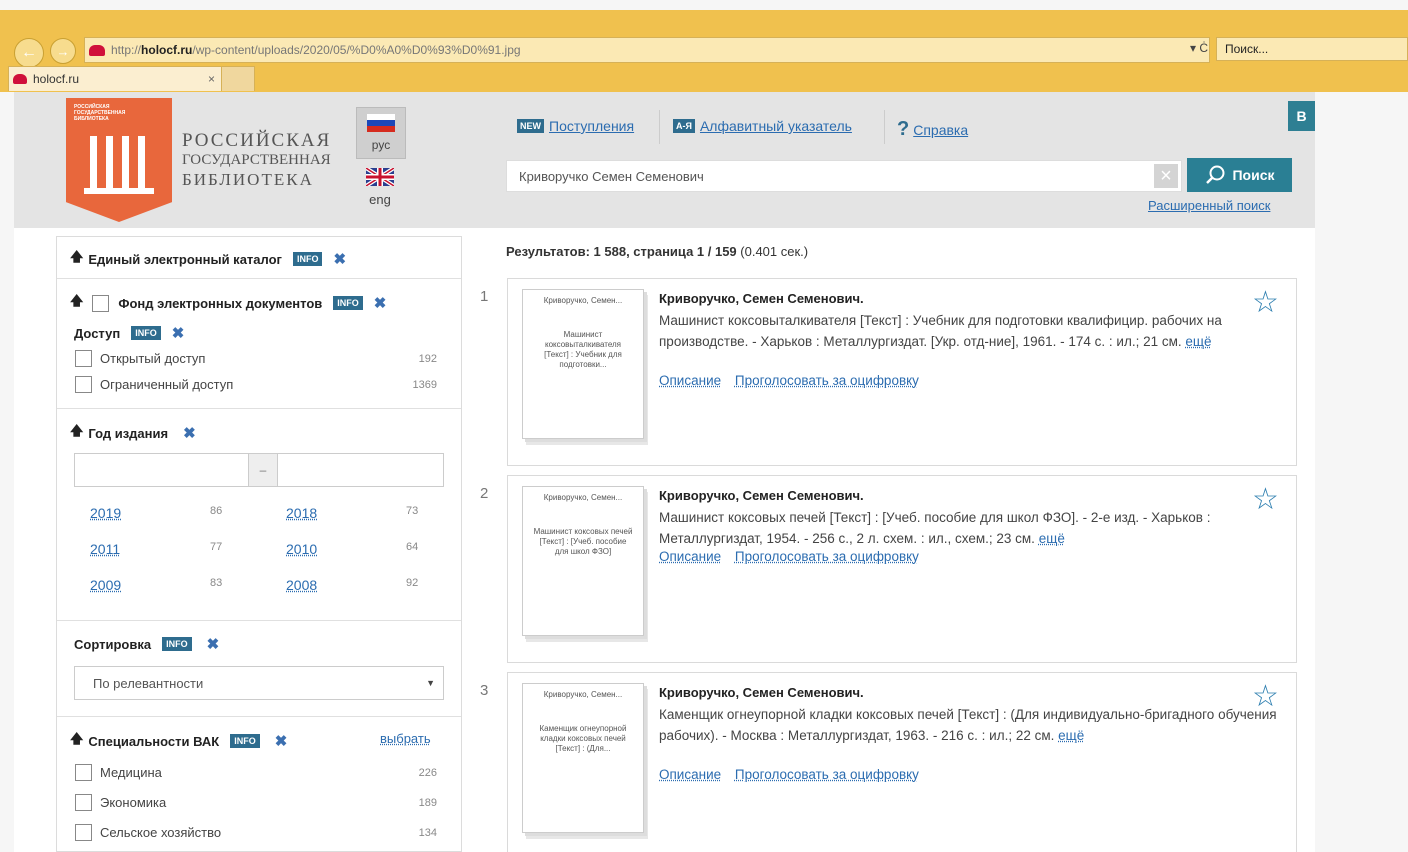 The width and height of the screenshot is (1408, 852). What do you see at coordinates (101, 303) in the screenshot?
I see `fund-checkbox` at bounding box center [101, 303].